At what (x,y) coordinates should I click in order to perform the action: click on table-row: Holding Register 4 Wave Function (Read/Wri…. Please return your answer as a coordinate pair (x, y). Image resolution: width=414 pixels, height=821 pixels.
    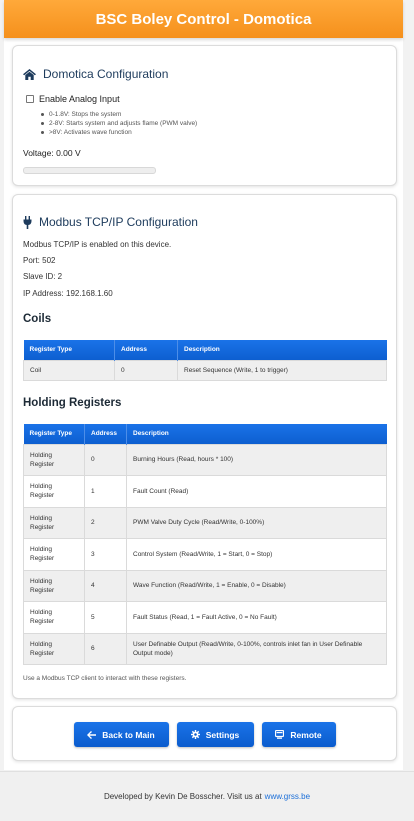
    Looking at the image, I should click on (205, 585).